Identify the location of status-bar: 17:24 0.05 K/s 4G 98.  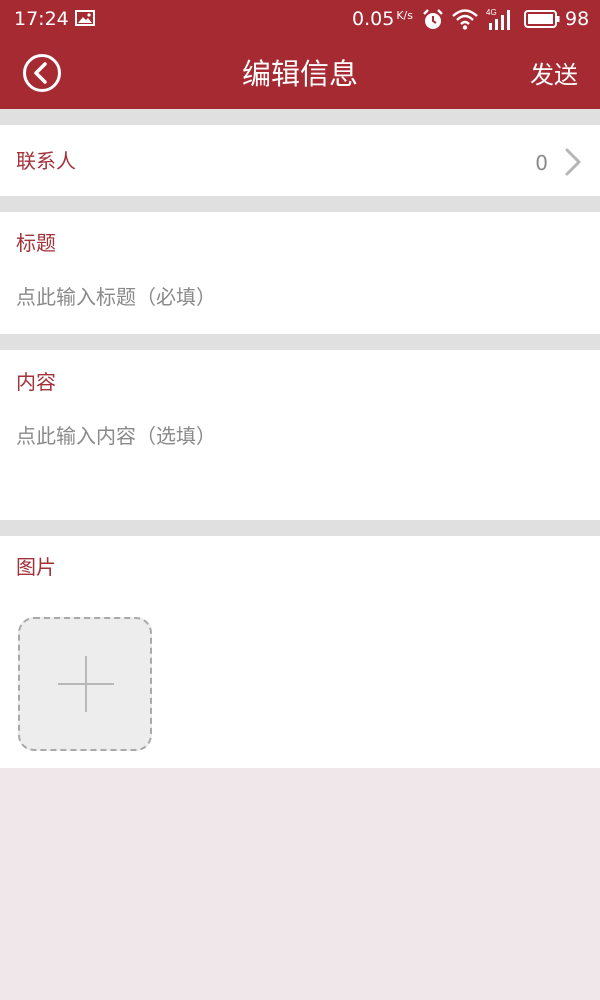
(300, 19).